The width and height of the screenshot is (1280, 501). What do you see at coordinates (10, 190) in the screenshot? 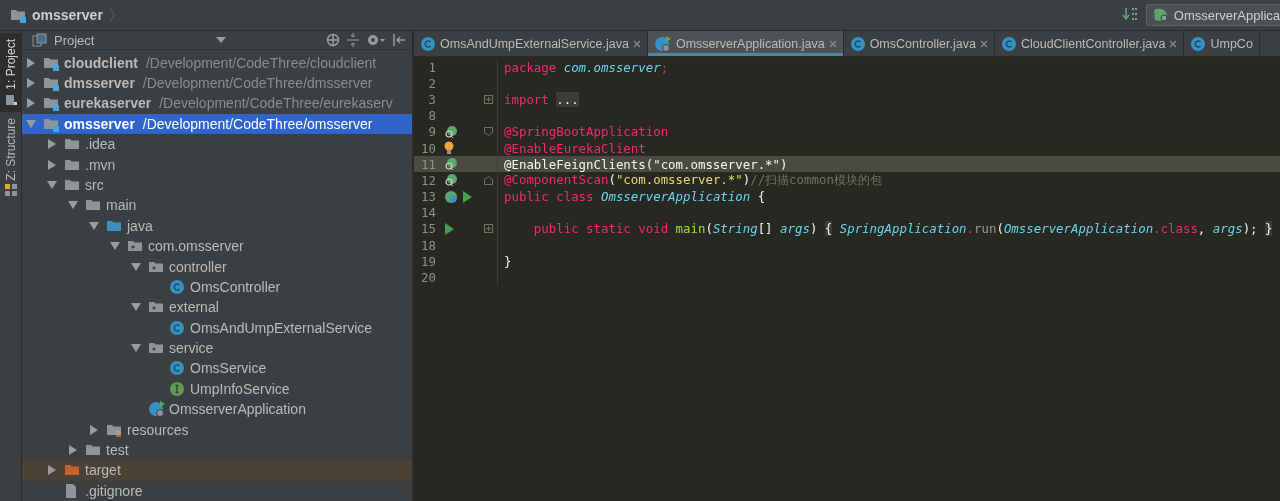
I see `structure-icon` at bounding box center [10, 190].